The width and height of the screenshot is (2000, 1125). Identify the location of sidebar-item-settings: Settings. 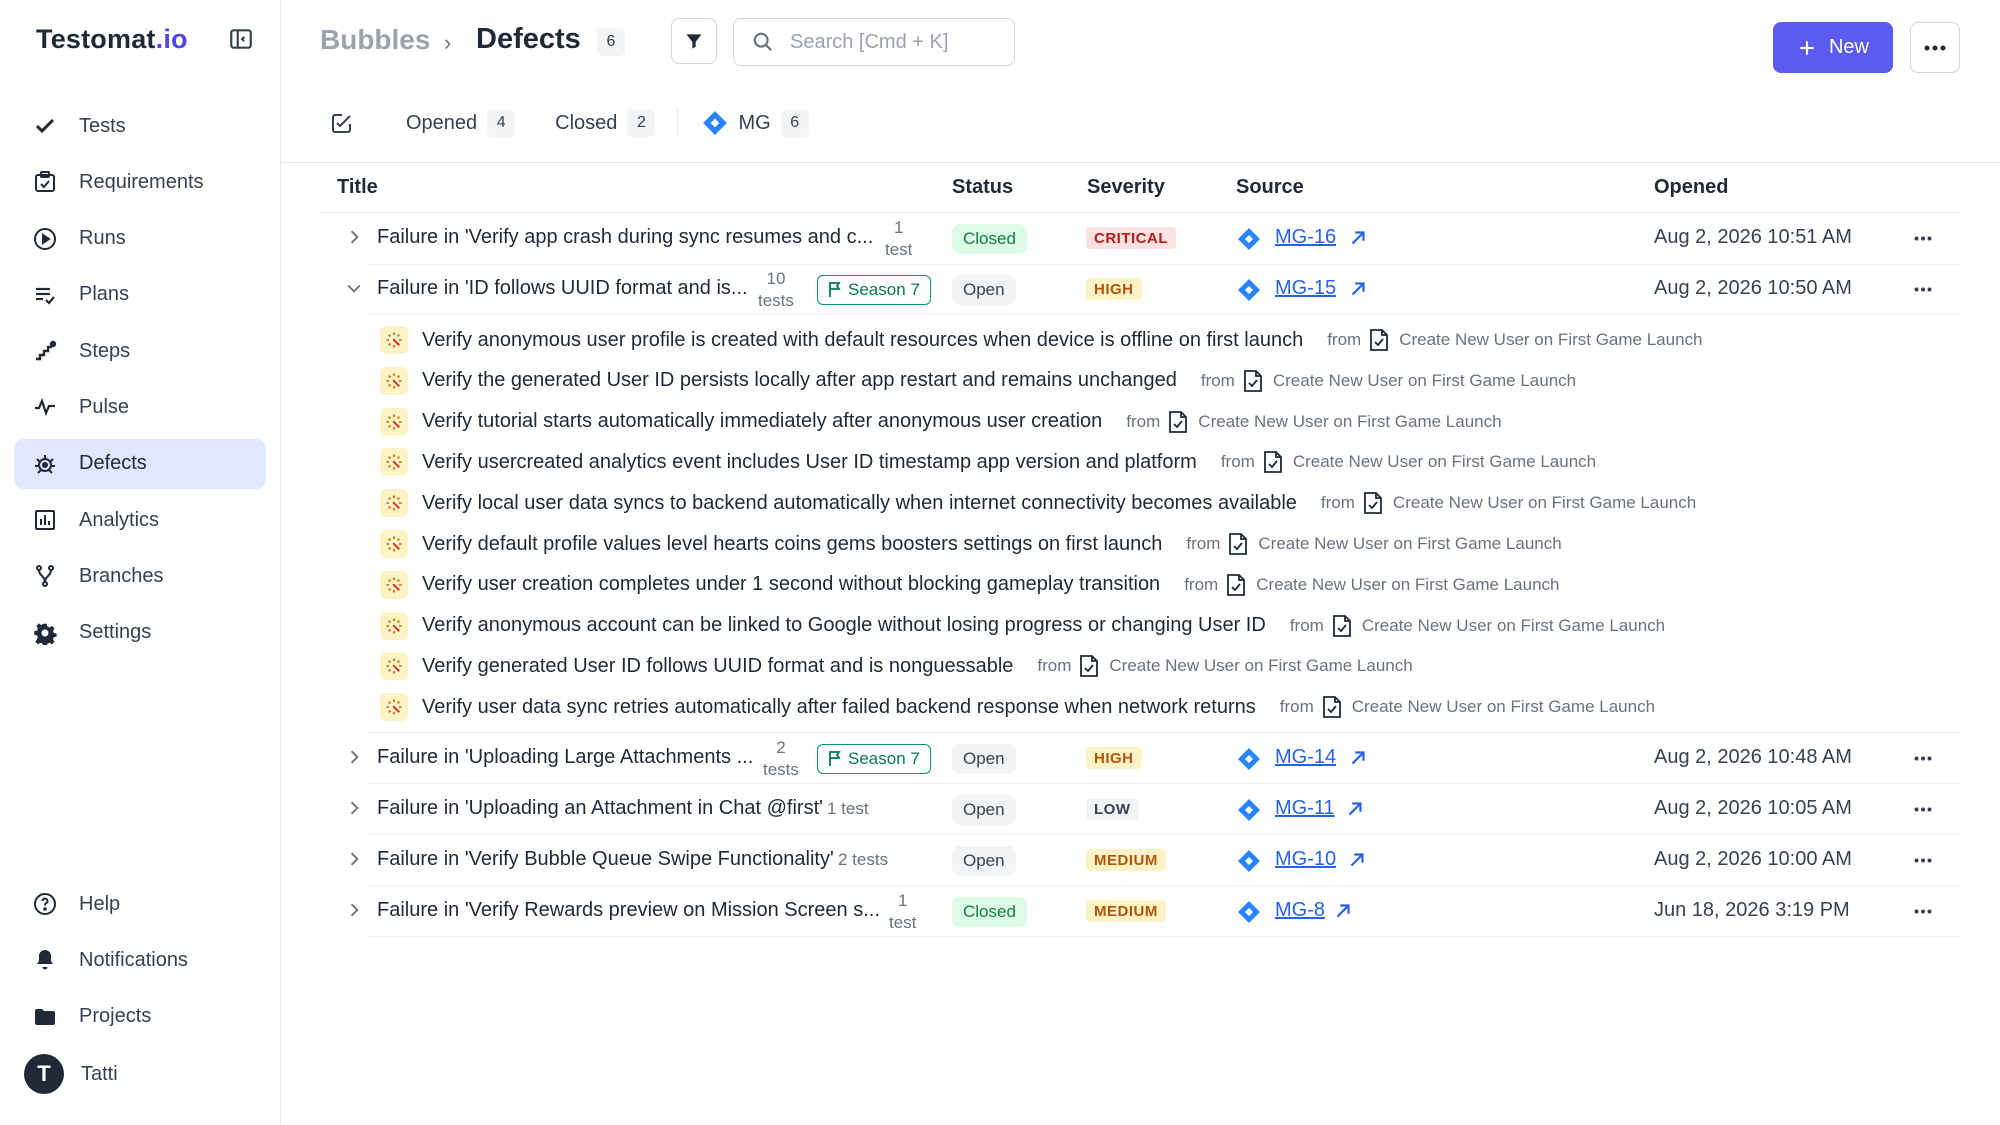
(140, 633).